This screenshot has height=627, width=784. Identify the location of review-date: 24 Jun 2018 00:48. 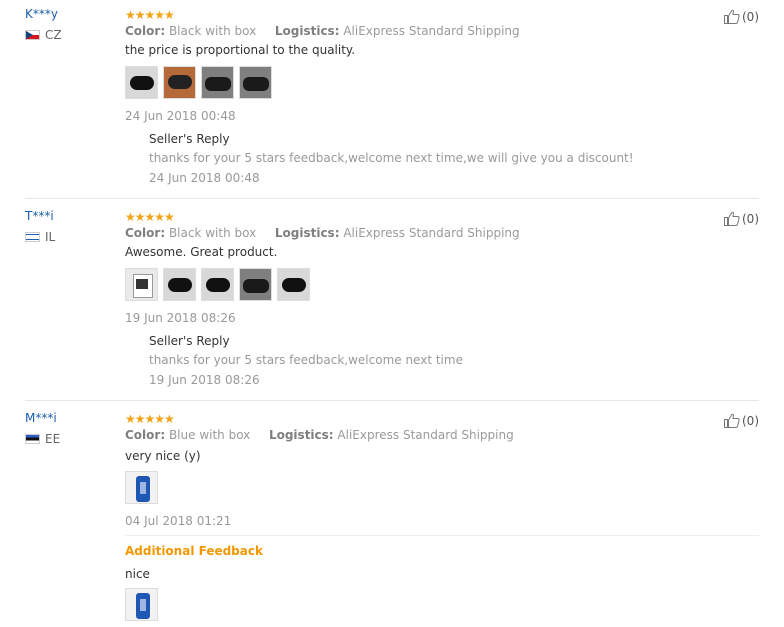
(180, 116).